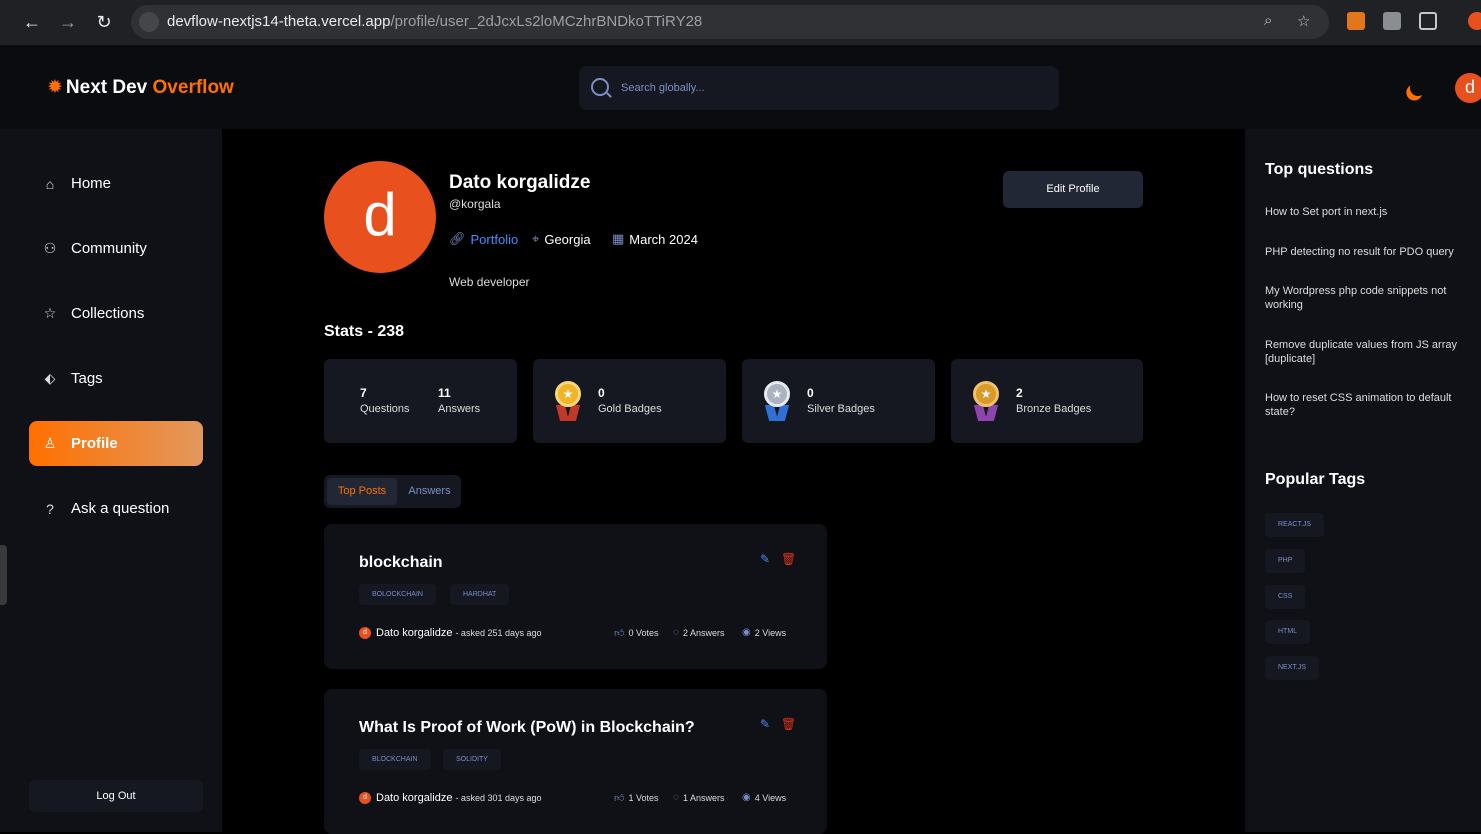 The image size is (1481, 834). Describe the element at coordinates (365, 633) in the screenshot. I see `author-avatar: d` at that location.